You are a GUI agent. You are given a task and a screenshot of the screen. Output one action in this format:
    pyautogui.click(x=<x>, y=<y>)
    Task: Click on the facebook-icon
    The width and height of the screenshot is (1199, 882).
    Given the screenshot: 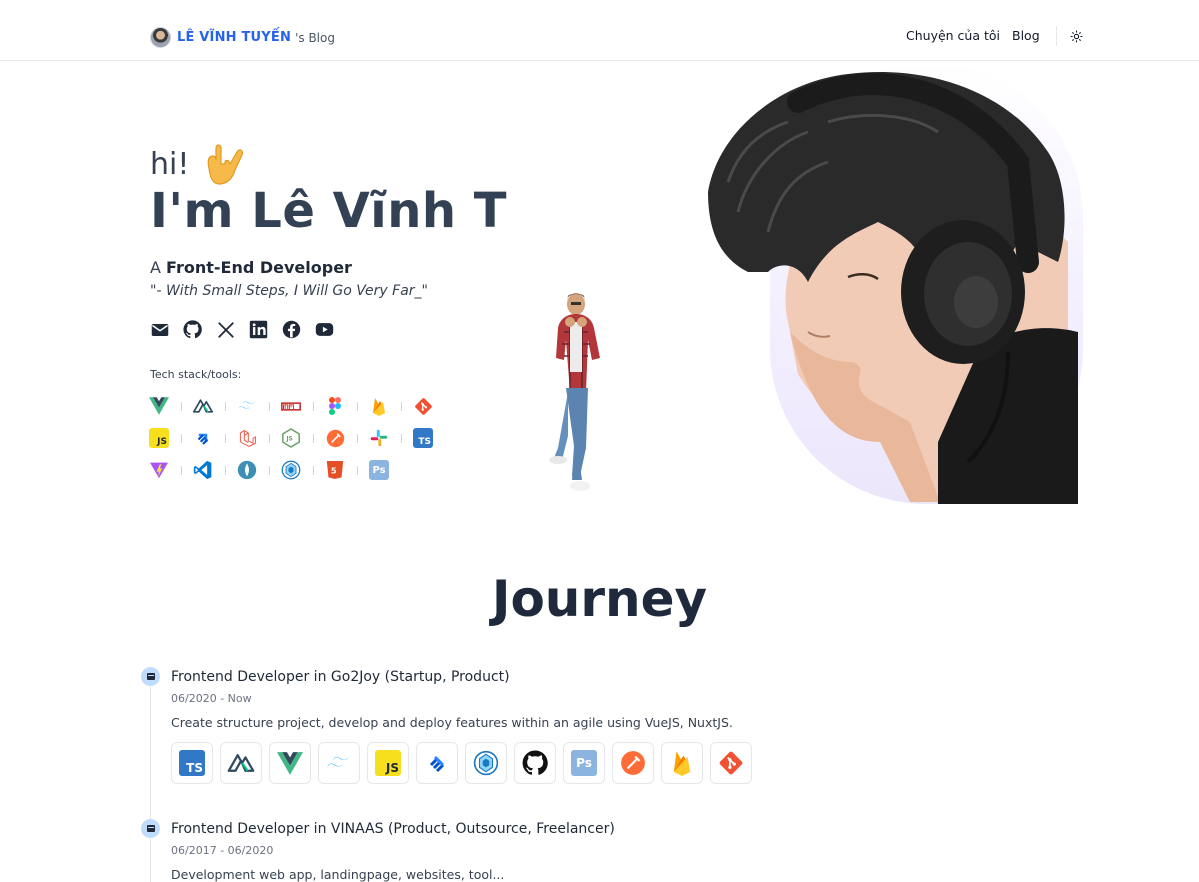 What is the action you would take?
    pyautogui.click(x=291, y=329)
    